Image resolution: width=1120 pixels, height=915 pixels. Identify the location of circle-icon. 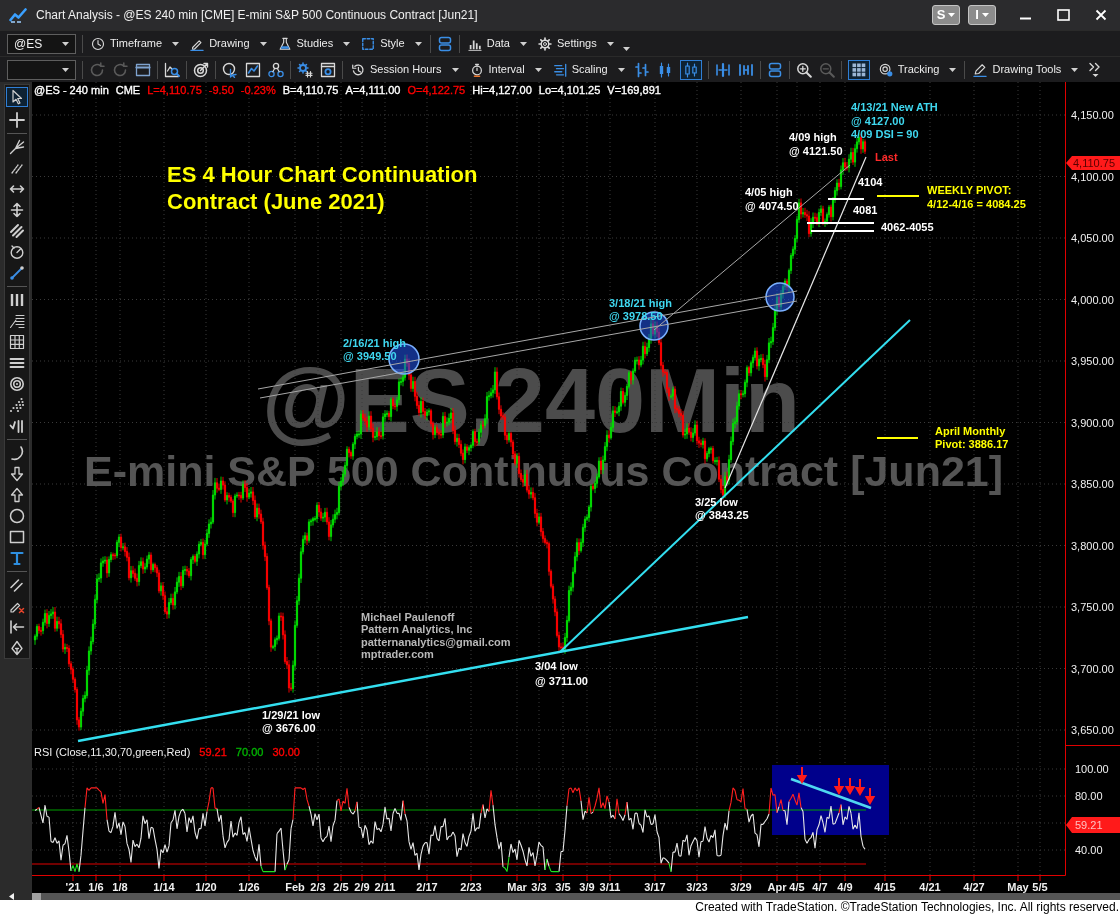
(17, 516).